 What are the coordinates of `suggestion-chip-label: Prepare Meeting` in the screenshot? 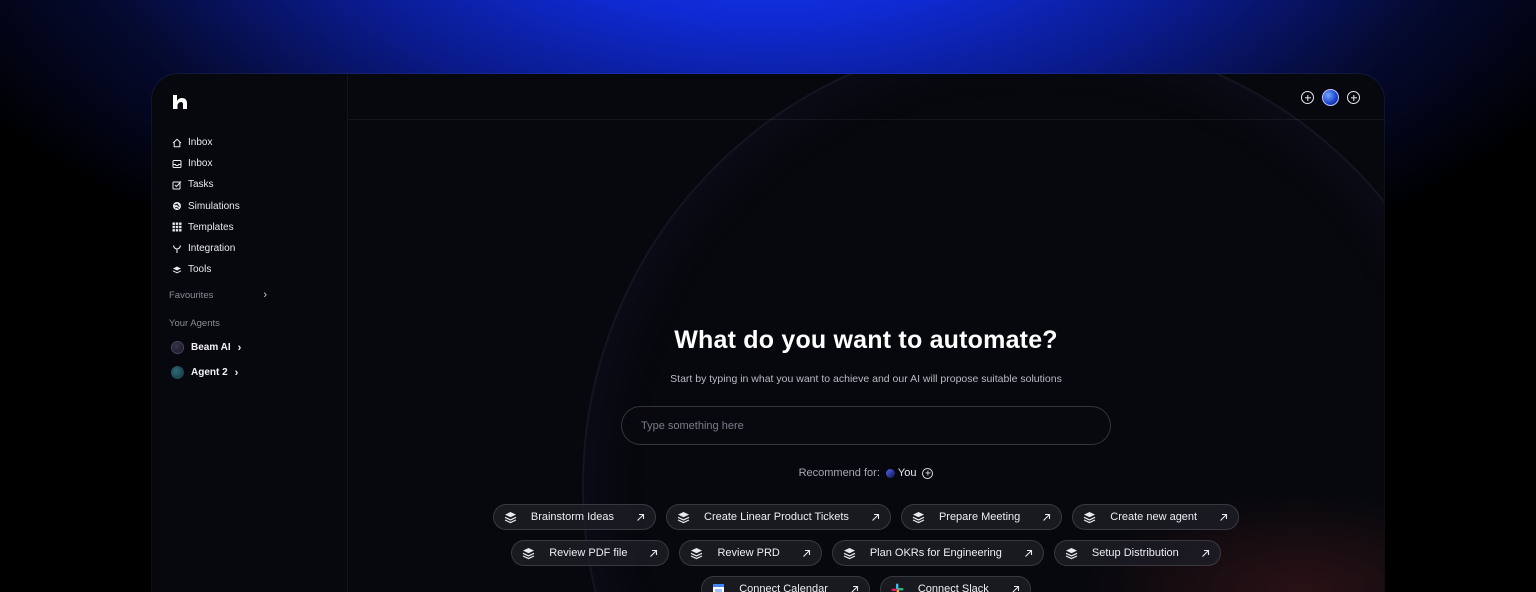 It's located at (979, 517).